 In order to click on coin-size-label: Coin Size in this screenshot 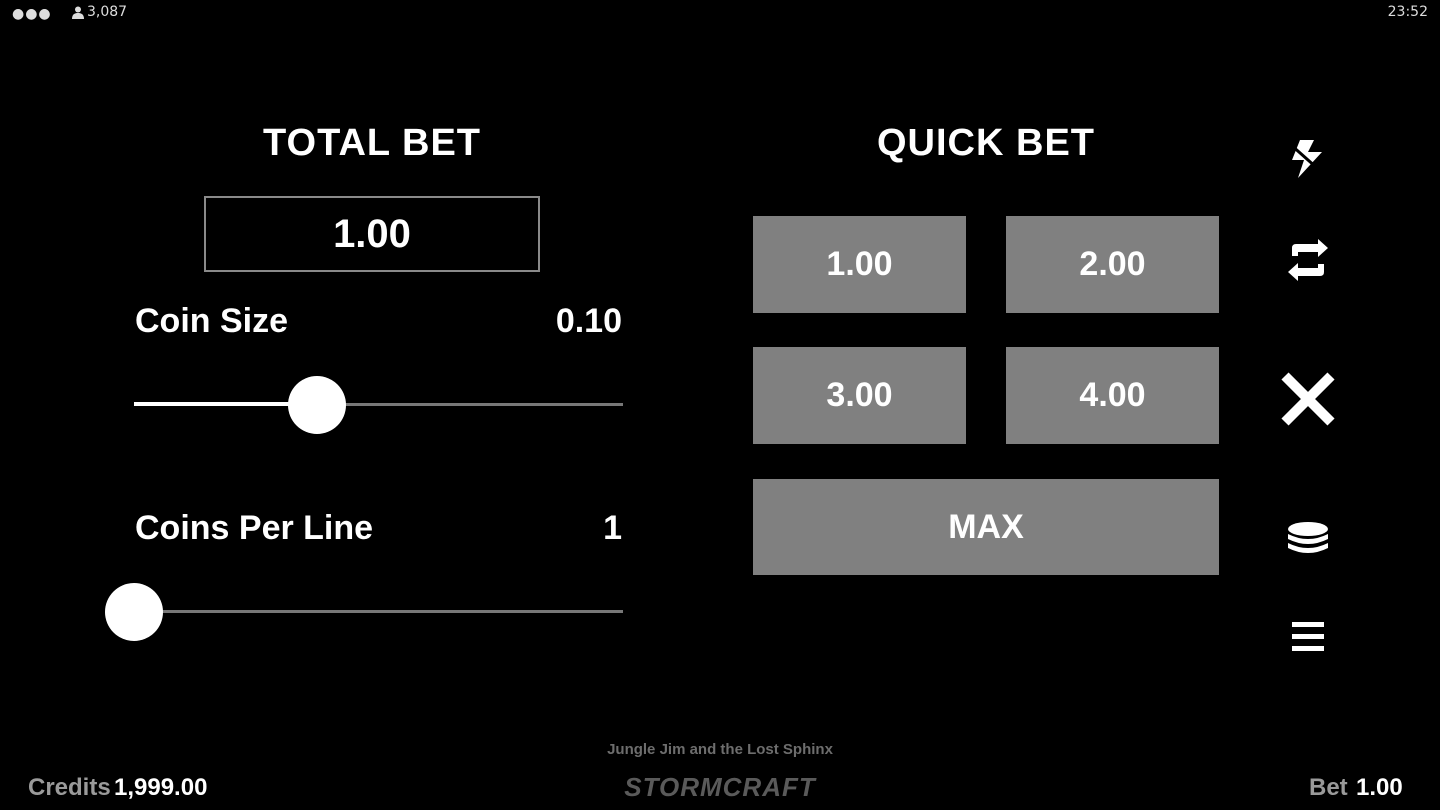, I will do `click(212, 321)`.